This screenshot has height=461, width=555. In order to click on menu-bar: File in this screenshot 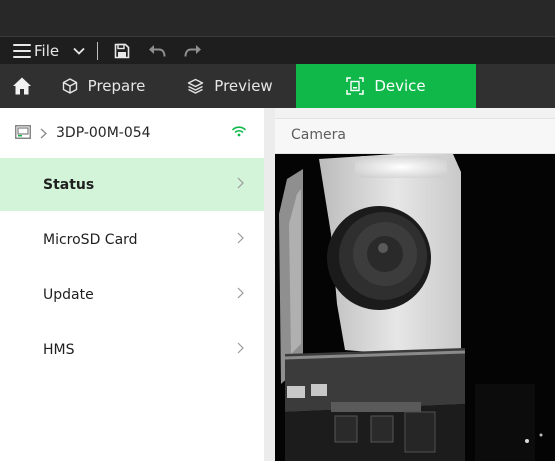, I will do `click(277, 50)`.